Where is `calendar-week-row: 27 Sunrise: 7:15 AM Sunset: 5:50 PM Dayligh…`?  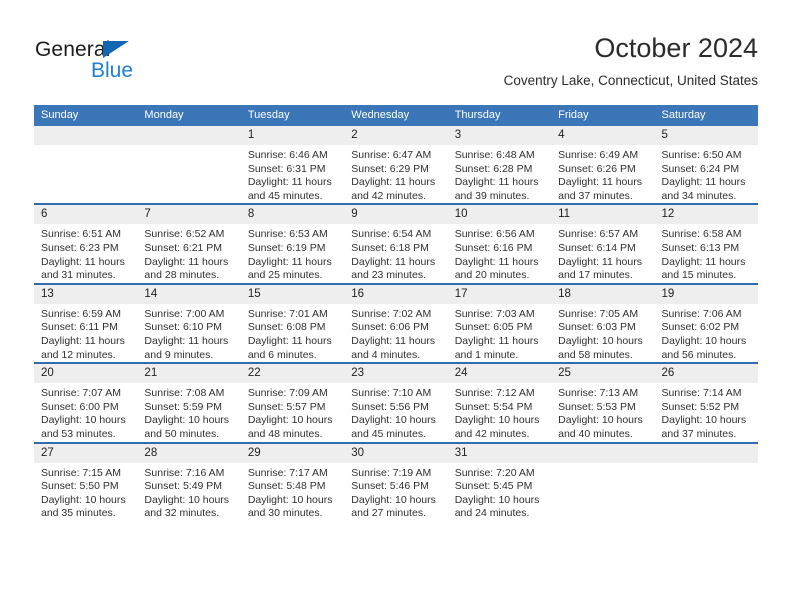 calendar-week-row: 27 Sunrise: 7:15 AM Sunset: 5:50 PM Dayligh… is located at coordinates (396, 481).